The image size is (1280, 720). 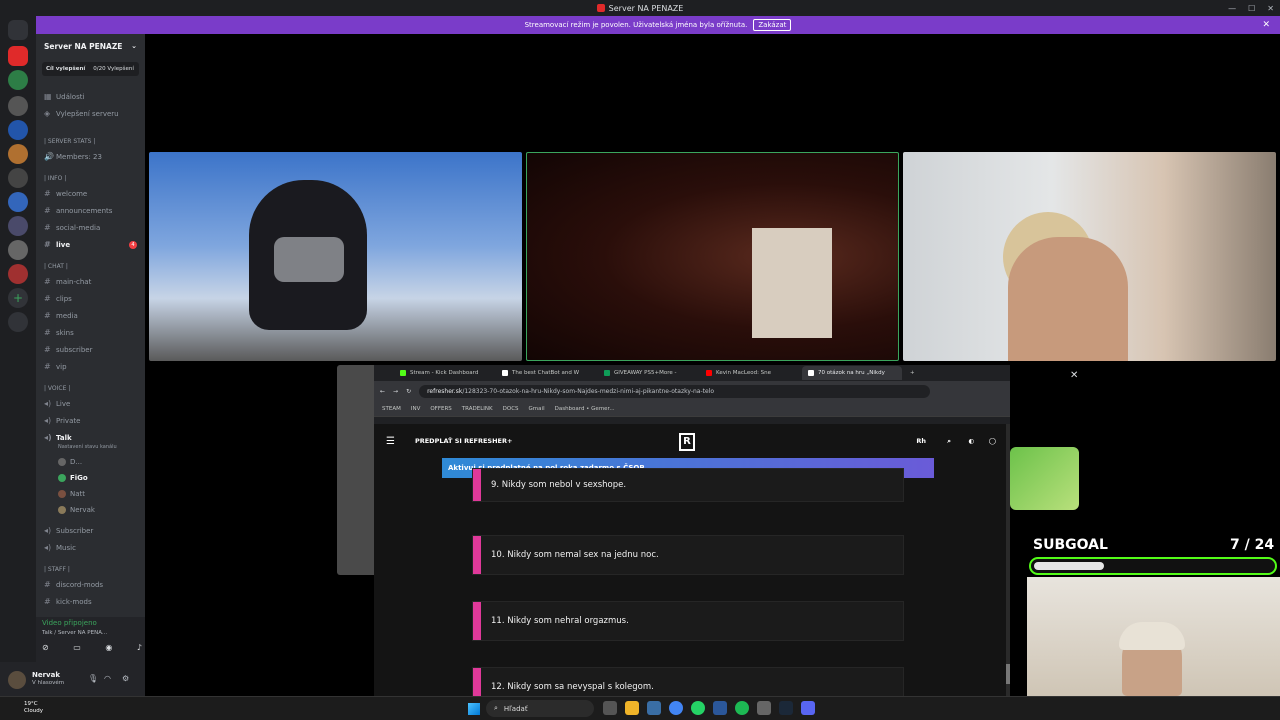 I want to click on channel-live: # live, so click(x=57, y=244).